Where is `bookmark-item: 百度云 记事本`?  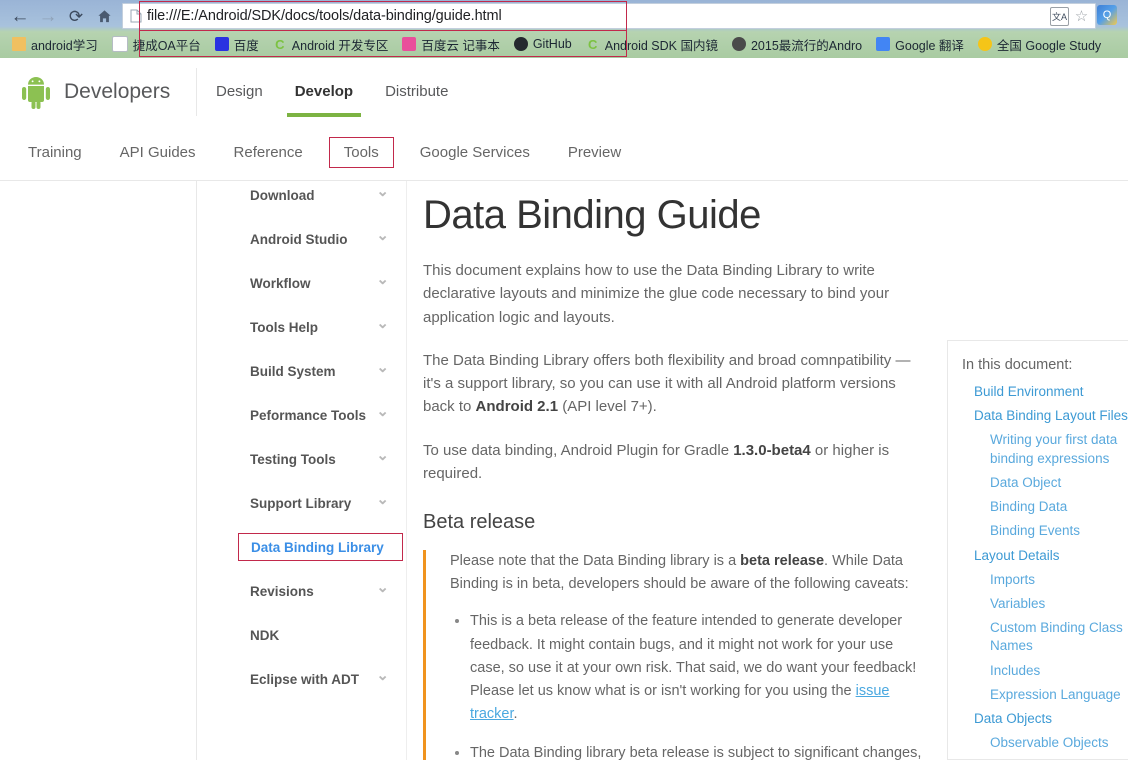 bookmark-item: 百度云 记事本 is located at coordinates (450, 44).